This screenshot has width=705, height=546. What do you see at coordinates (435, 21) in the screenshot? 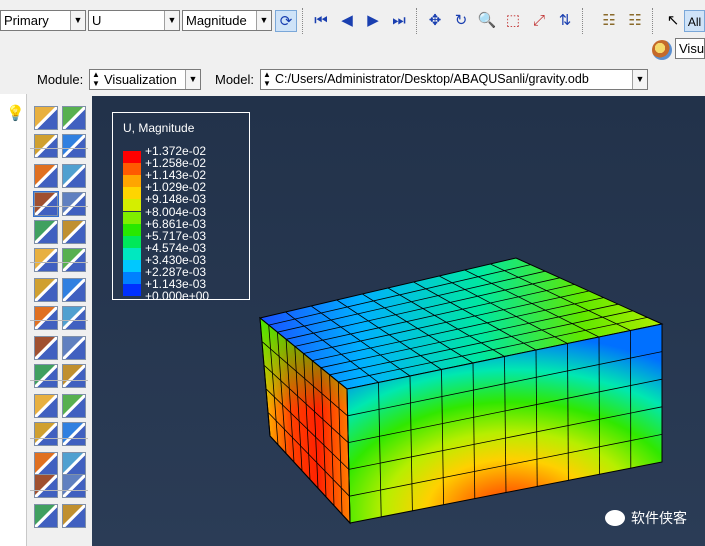
I see `pan-icon: ✥` at bounding box center [435, 21].